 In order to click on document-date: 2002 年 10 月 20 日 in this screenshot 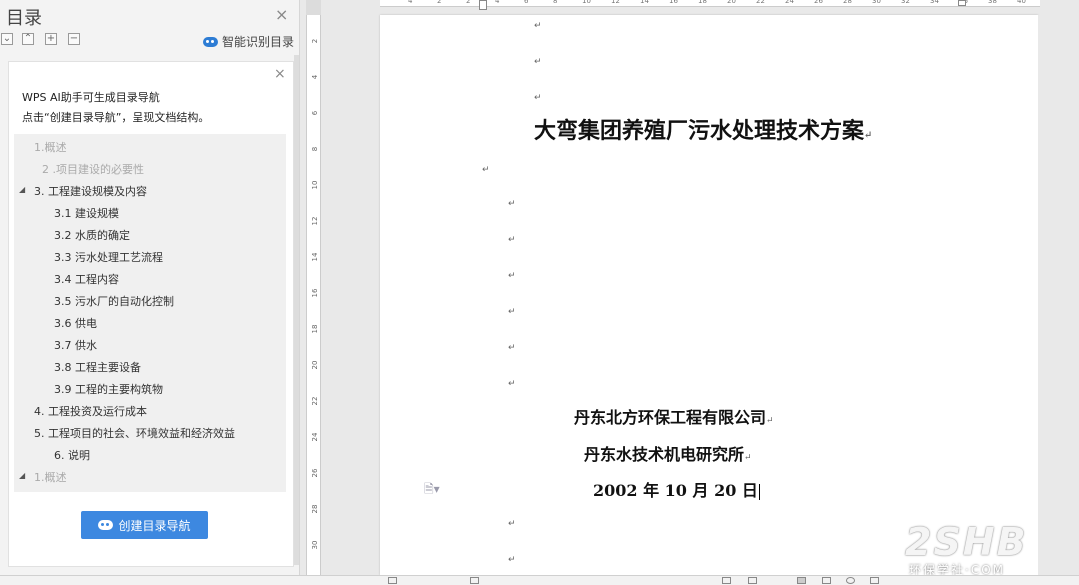, I will do `click(675, 490)`.